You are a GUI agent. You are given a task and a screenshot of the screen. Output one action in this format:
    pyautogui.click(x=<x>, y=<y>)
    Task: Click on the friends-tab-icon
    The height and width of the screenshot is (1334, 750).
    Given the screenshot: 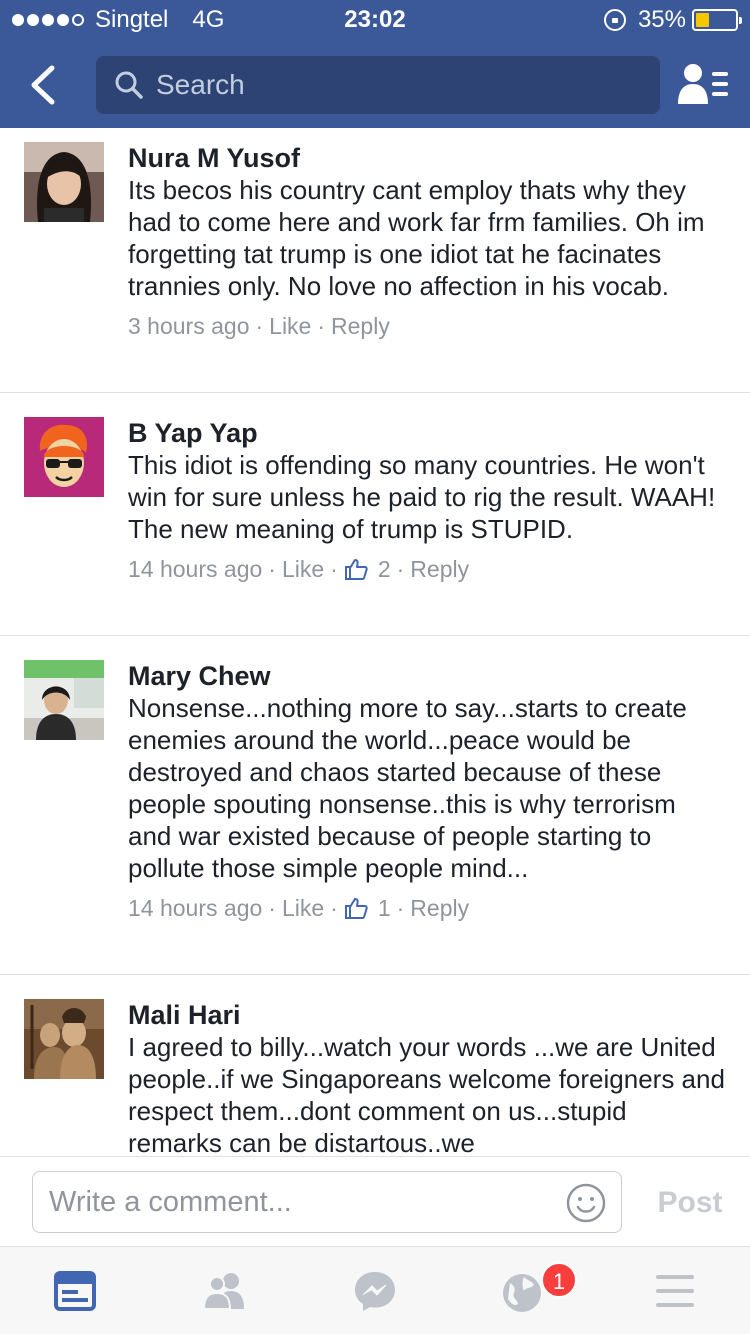 What is the action you would take?
    pyautogui.click(x=225, y=1291)
    